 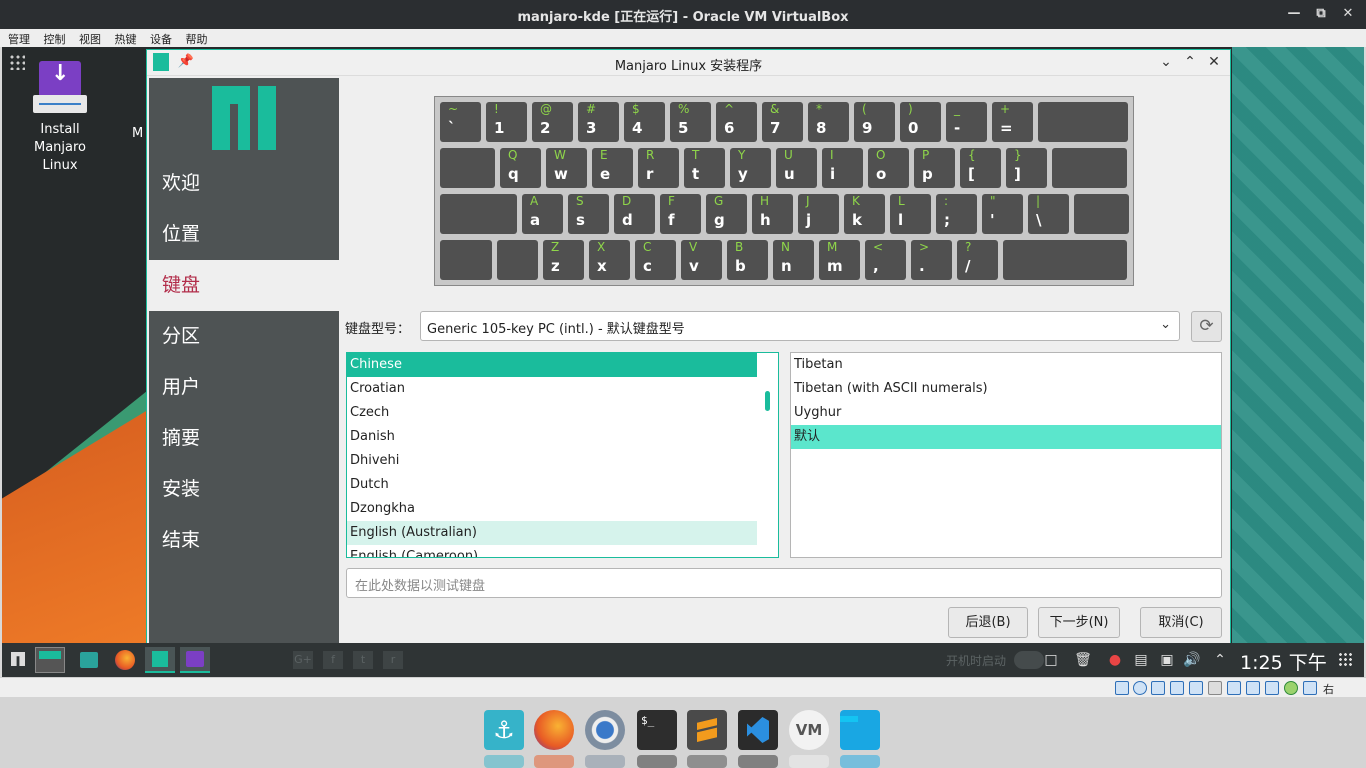 What do you see at coordinates (1140, 688) in the screenshot?
I see `optical-drive-icon` at bounding box center [1140, 688].